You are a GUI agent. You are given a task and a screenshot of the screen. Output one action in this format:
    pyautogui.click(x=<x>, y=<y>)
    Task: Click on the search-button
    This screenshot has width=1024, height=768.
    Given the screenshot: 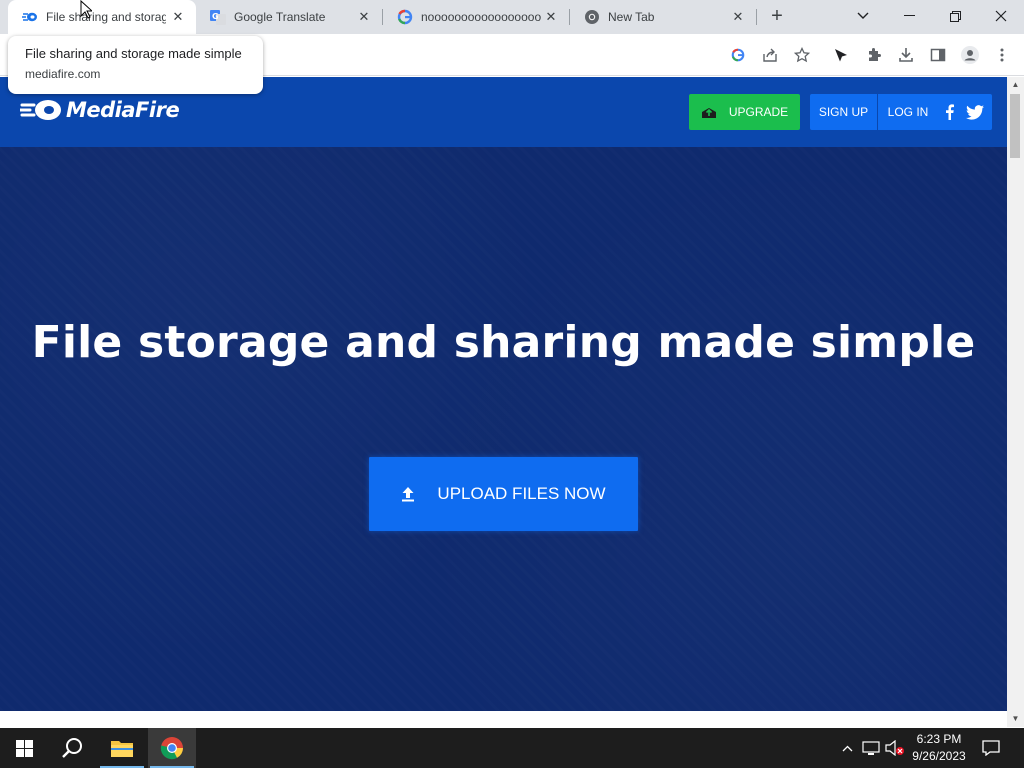 What is the action you would take?
    pyautogui.click(x=72, y=748)
    